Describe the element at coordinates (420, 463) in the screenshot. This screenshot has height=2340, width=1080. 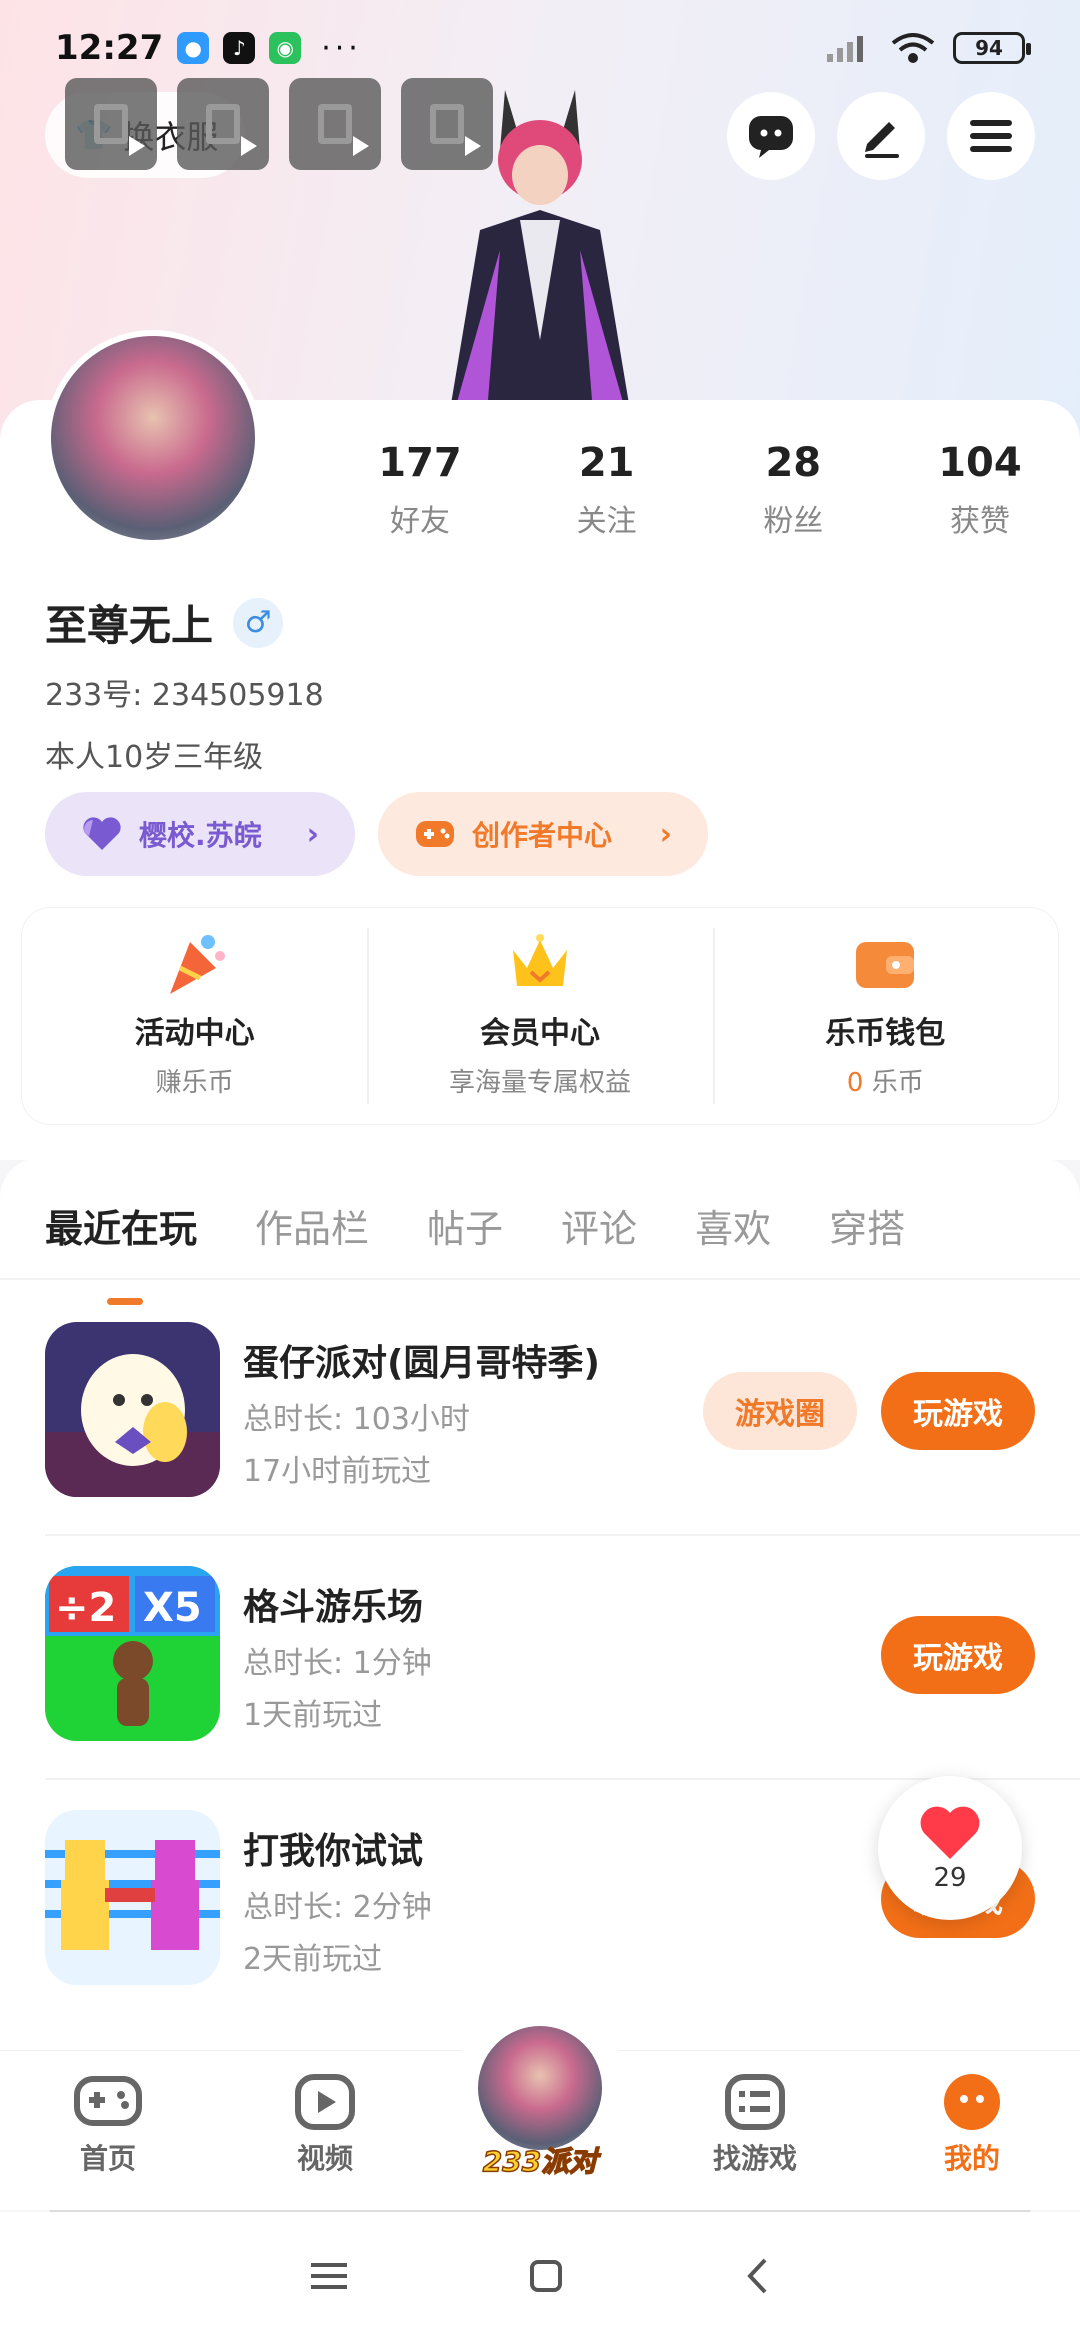
I see `stat-value: 177` at that location.